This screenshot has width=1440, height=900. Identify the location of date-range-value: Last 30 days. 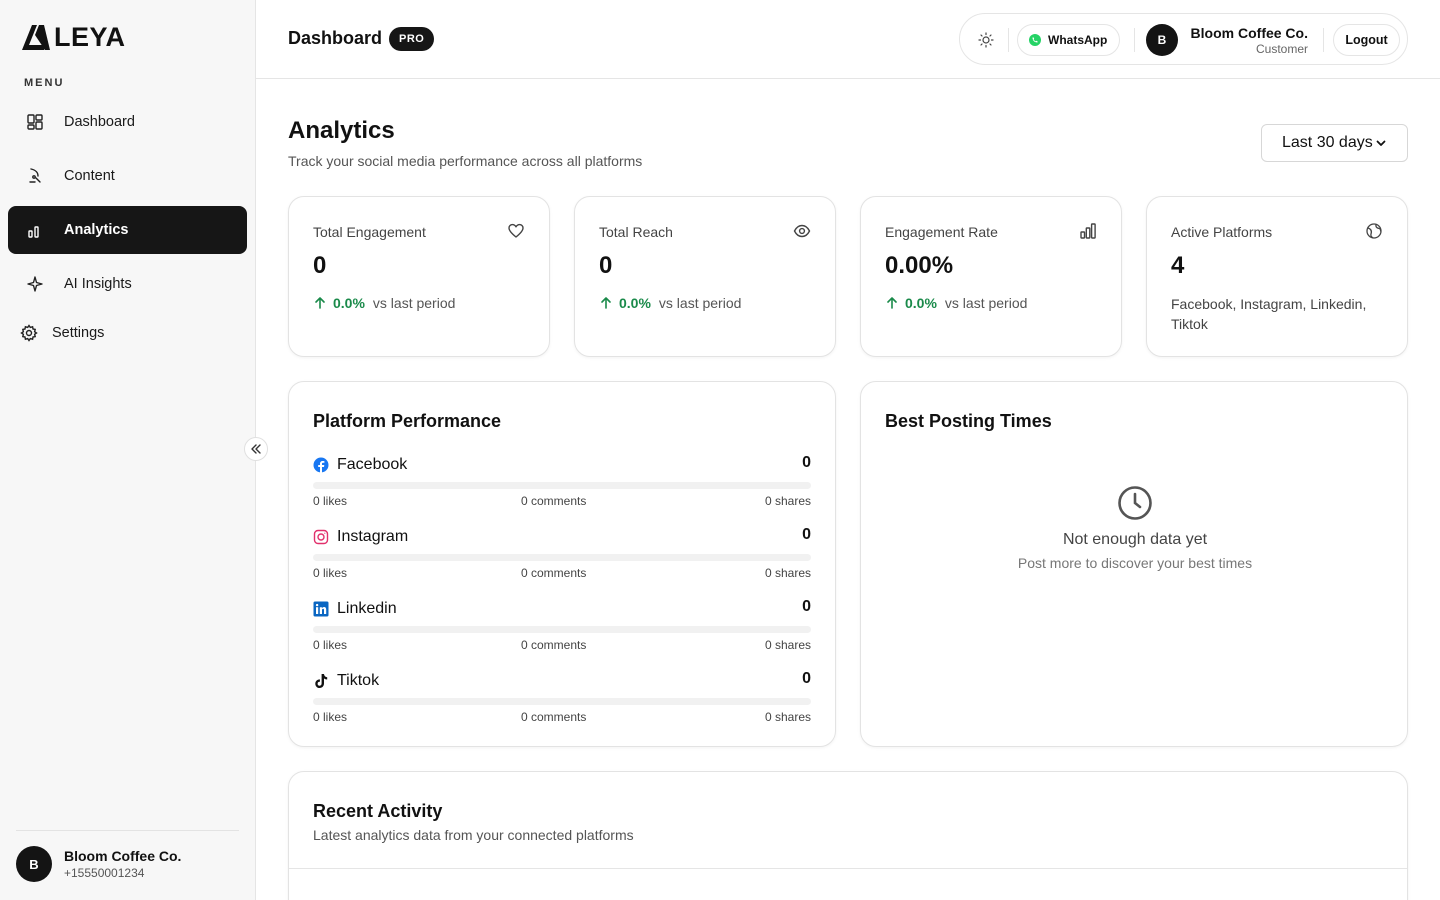
(1327, 142).